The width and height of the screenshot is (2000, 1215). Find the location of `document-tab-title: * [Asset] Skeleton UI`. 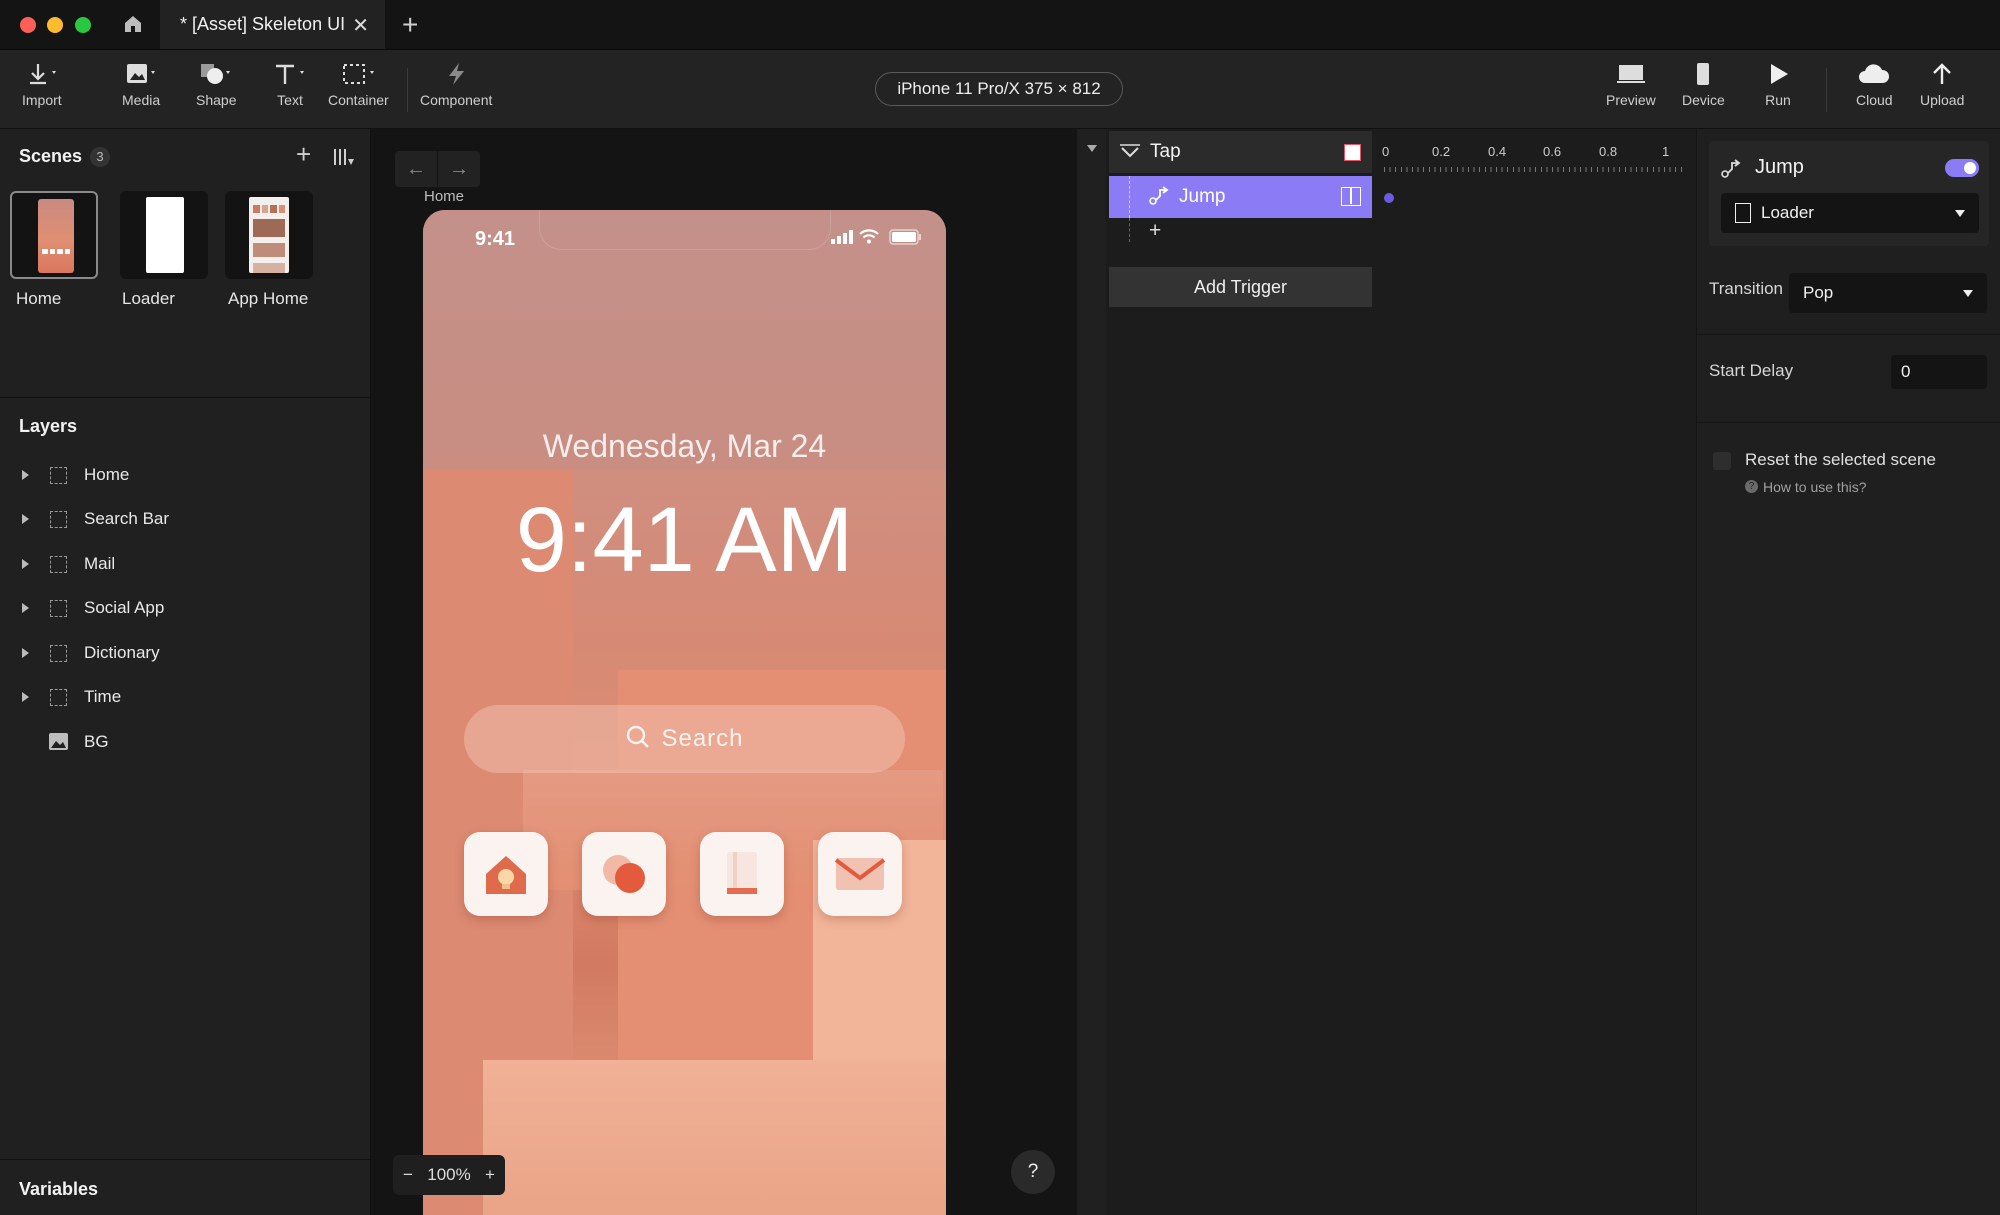

document-tab-title: * [Asset] Skeleton UI is located at coordinates (263, 24).